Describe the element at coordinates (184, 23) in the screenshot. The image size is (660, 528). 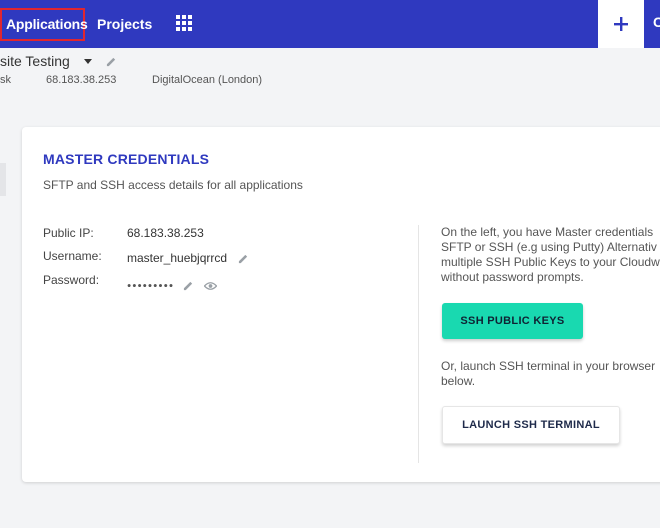
I see `apps-grid-icon` at that location.